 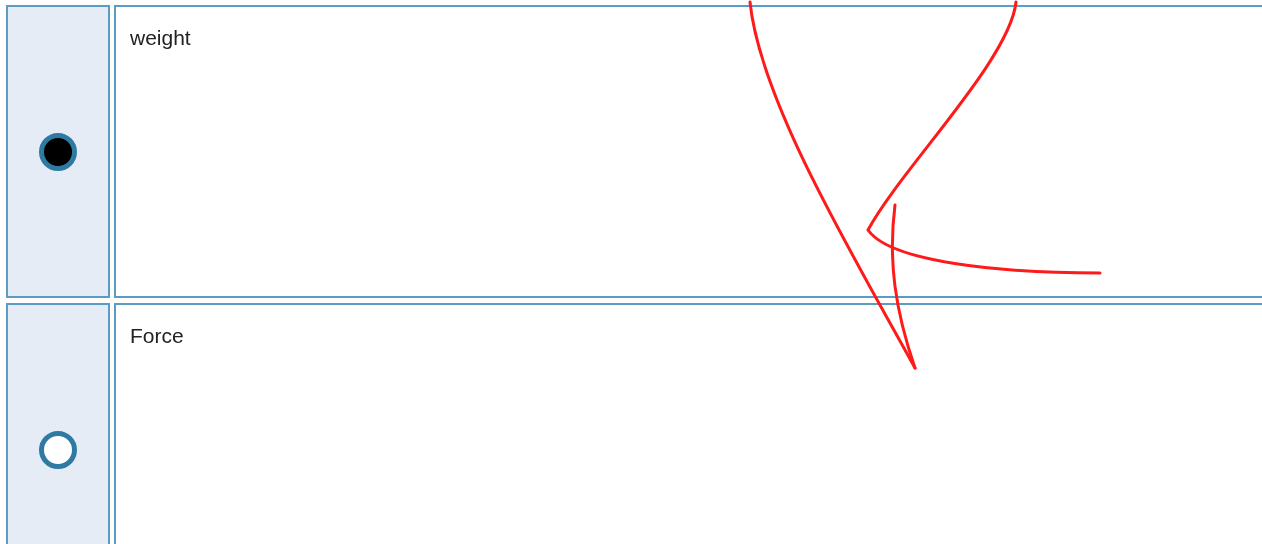 What do you see at coordinates (160, 37) in the screenshot?
I see `option-label: weight` at bounding box center [160, 37].